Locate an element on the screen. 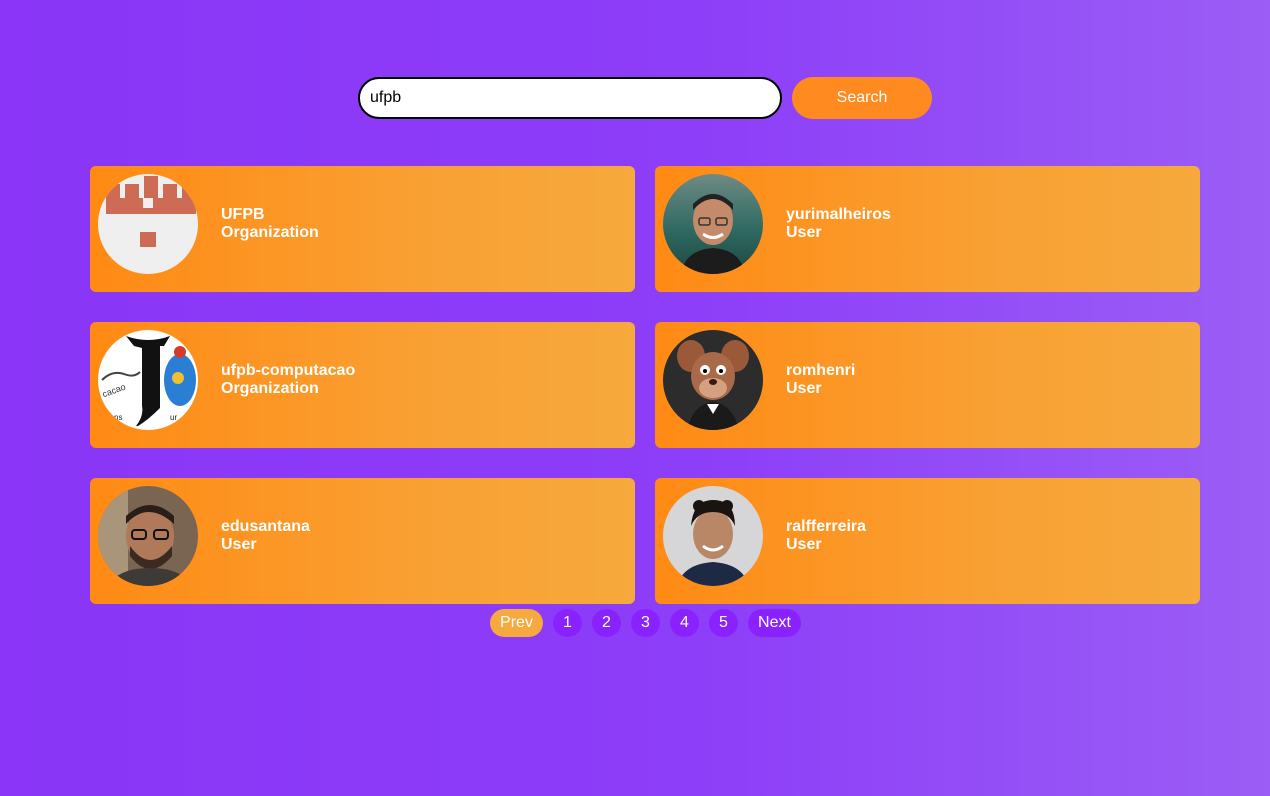 The image size is (1270, 796). card-text: ufpb-computacao Organization is located at coordinates (288, 380).